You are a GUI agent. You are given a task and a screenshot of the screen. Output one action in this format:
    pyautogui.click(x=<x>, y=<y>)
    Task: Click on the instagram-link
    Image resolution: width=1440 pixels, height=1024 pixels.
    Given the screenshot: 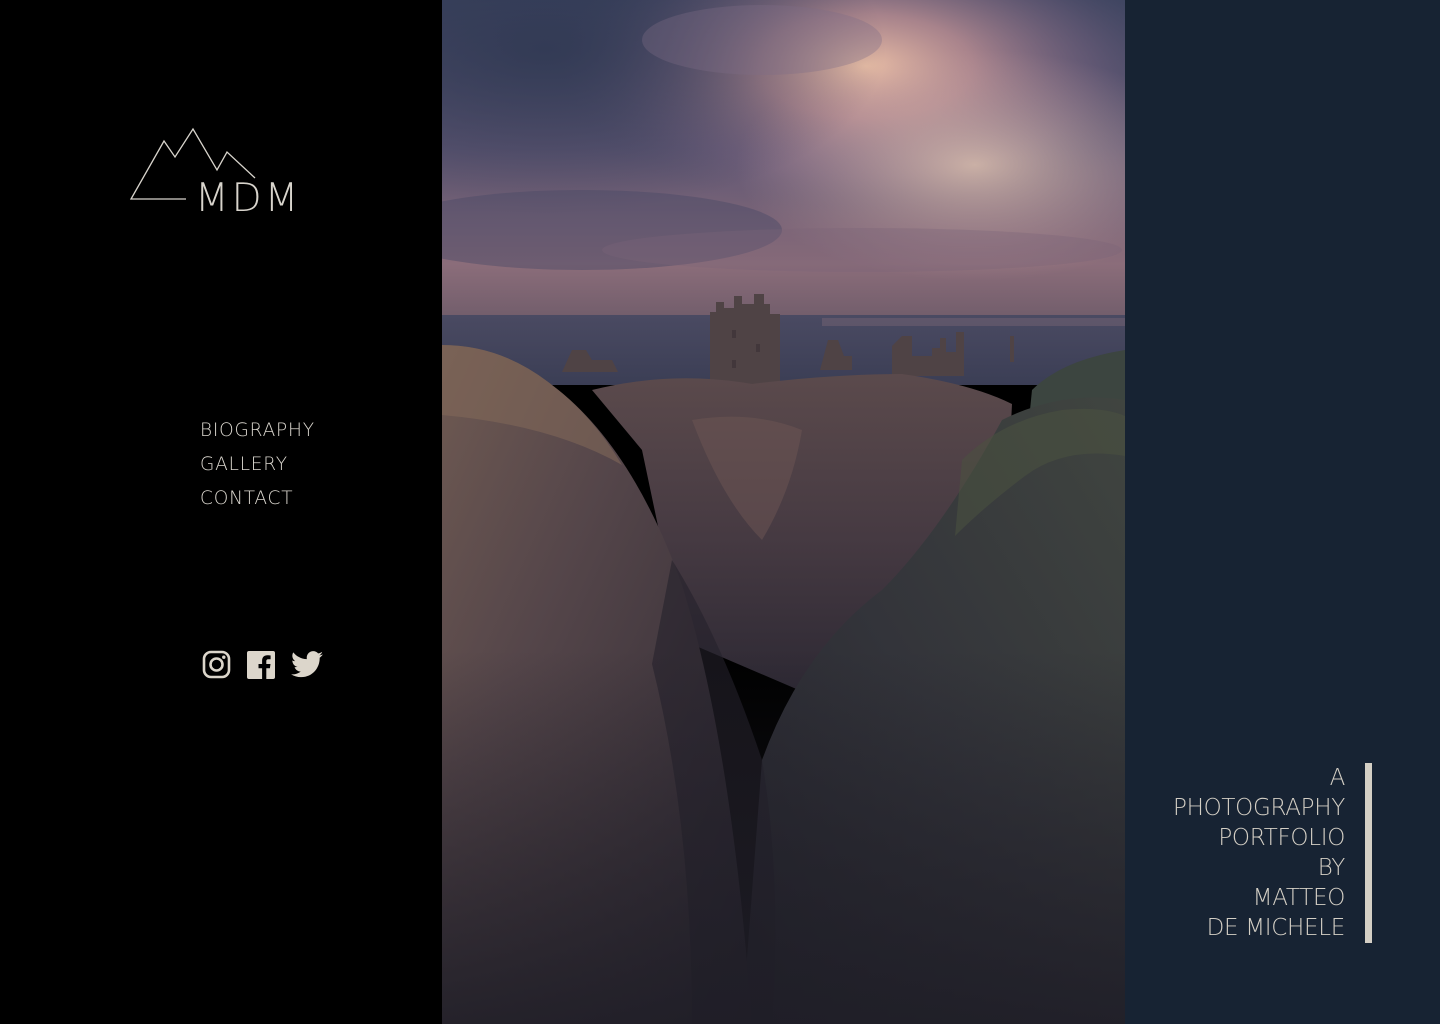 What is the action you would take?
    pyautogui.click(x=216, y=664)
    